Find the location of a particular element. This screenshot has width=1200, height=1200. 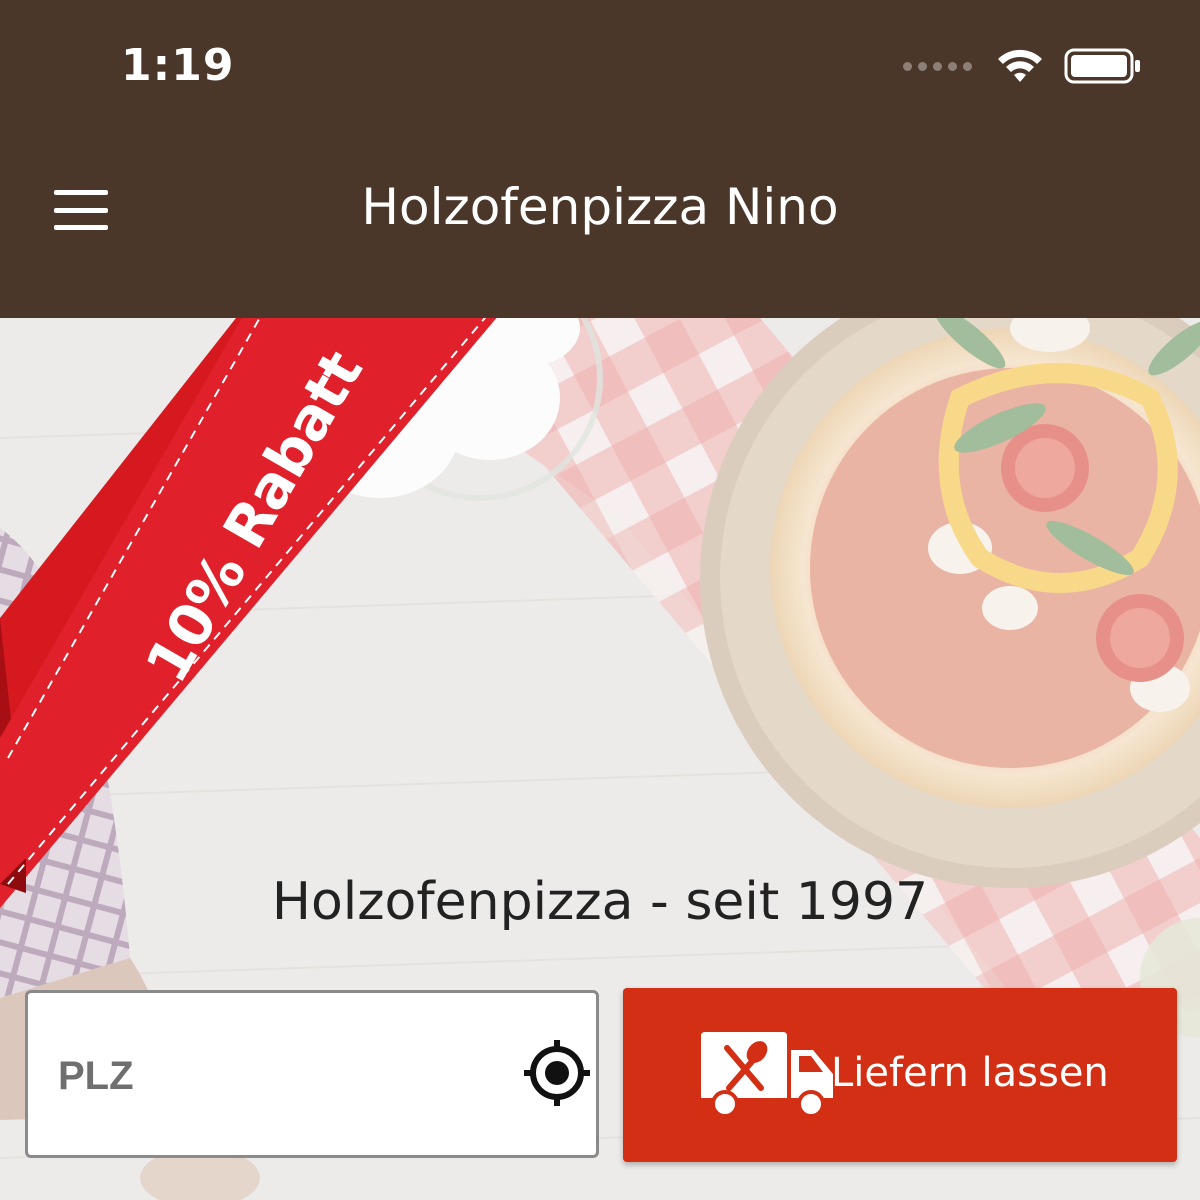

deliver-button: Liefern lassen is located at coordinates (900, 1075).